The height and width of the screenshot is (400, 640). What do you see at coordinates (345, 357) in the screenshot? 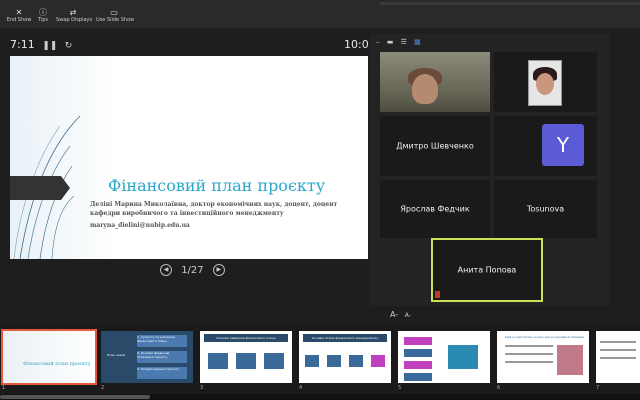
I see `slide-thumbnail-4: Основні етапи фінансового менеджменту` at bounding box center [345, 357].